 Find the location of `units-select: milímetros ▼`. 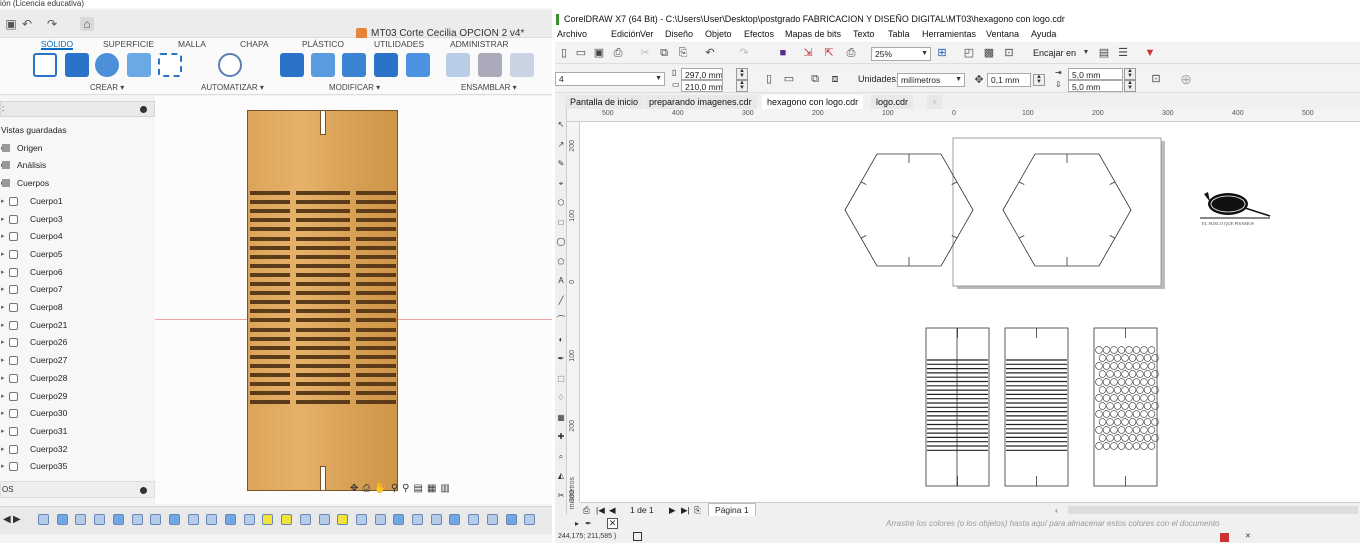

units-select: milímetros ▼ is located at coordinates (931, 80).